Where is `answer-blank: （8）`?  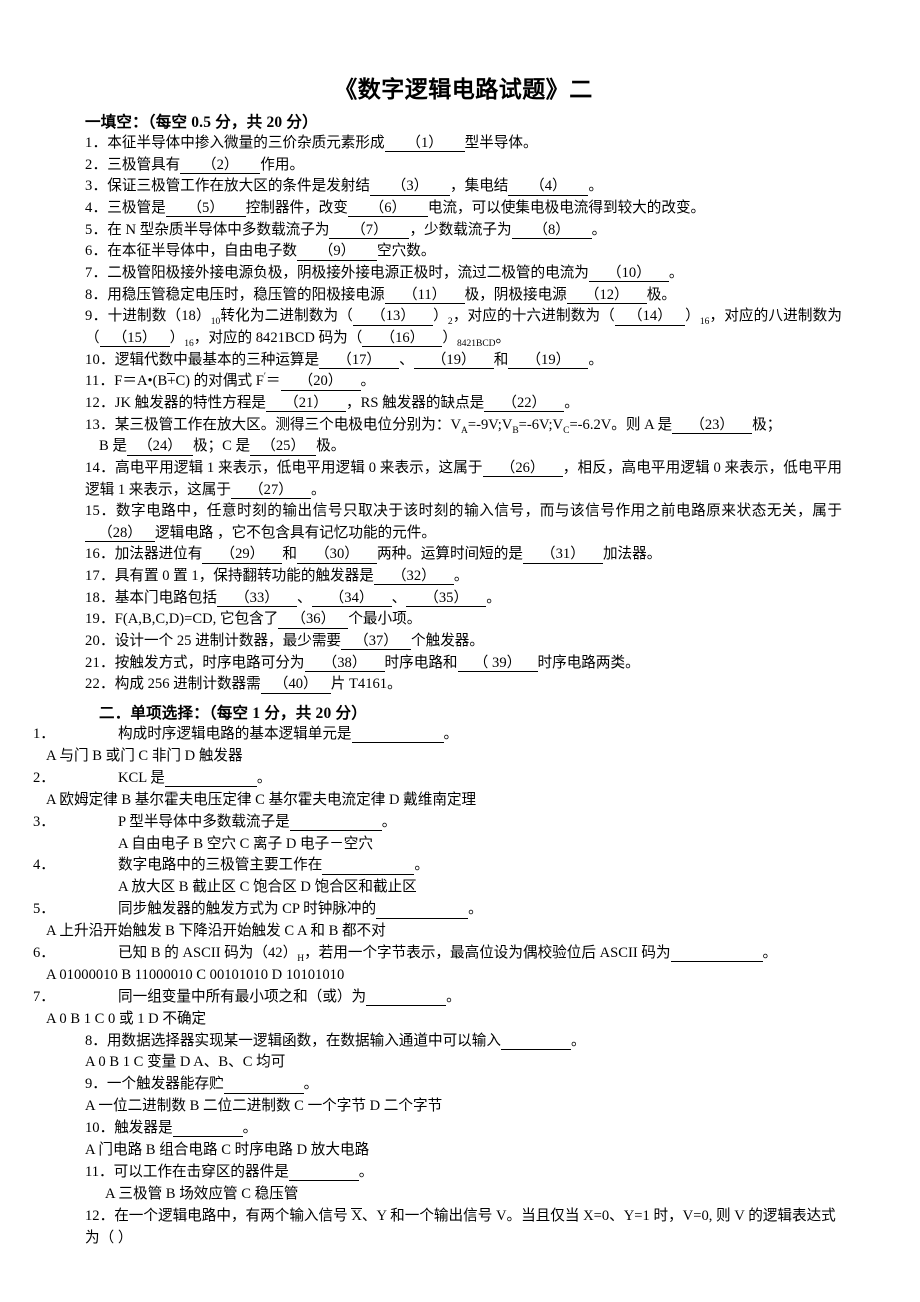 answer-blank: （8） is located at coordinates (551, 230).